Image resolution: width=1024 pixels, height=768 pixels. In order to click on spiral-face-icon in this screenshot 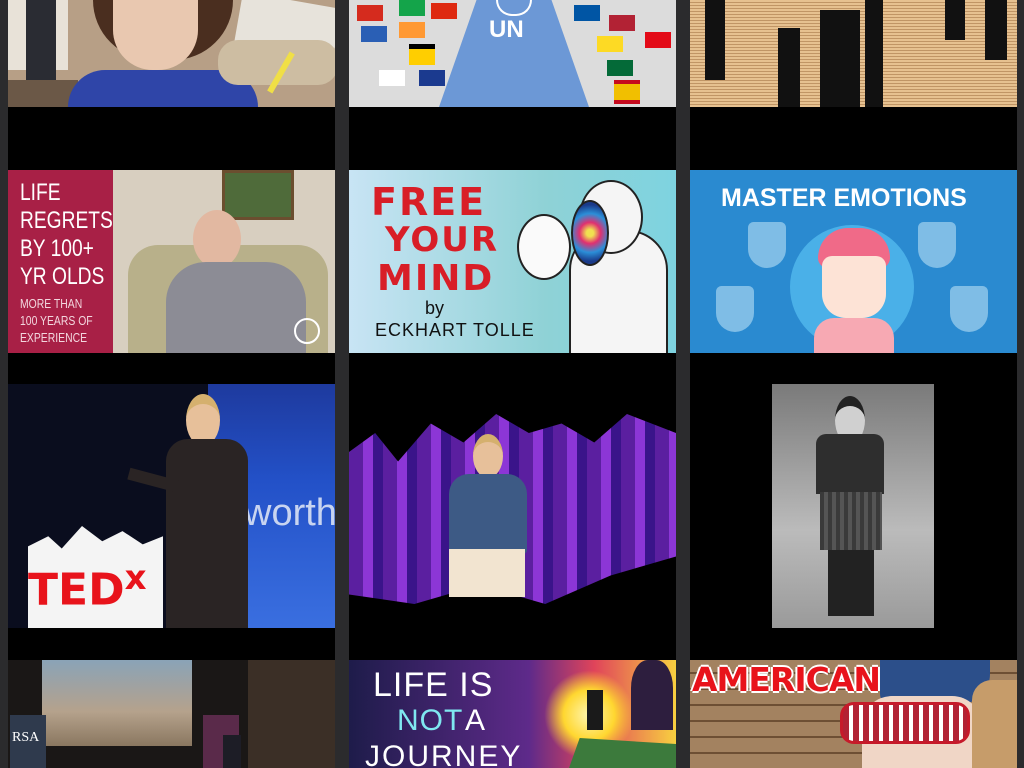, I will do `click(590, 233)`.